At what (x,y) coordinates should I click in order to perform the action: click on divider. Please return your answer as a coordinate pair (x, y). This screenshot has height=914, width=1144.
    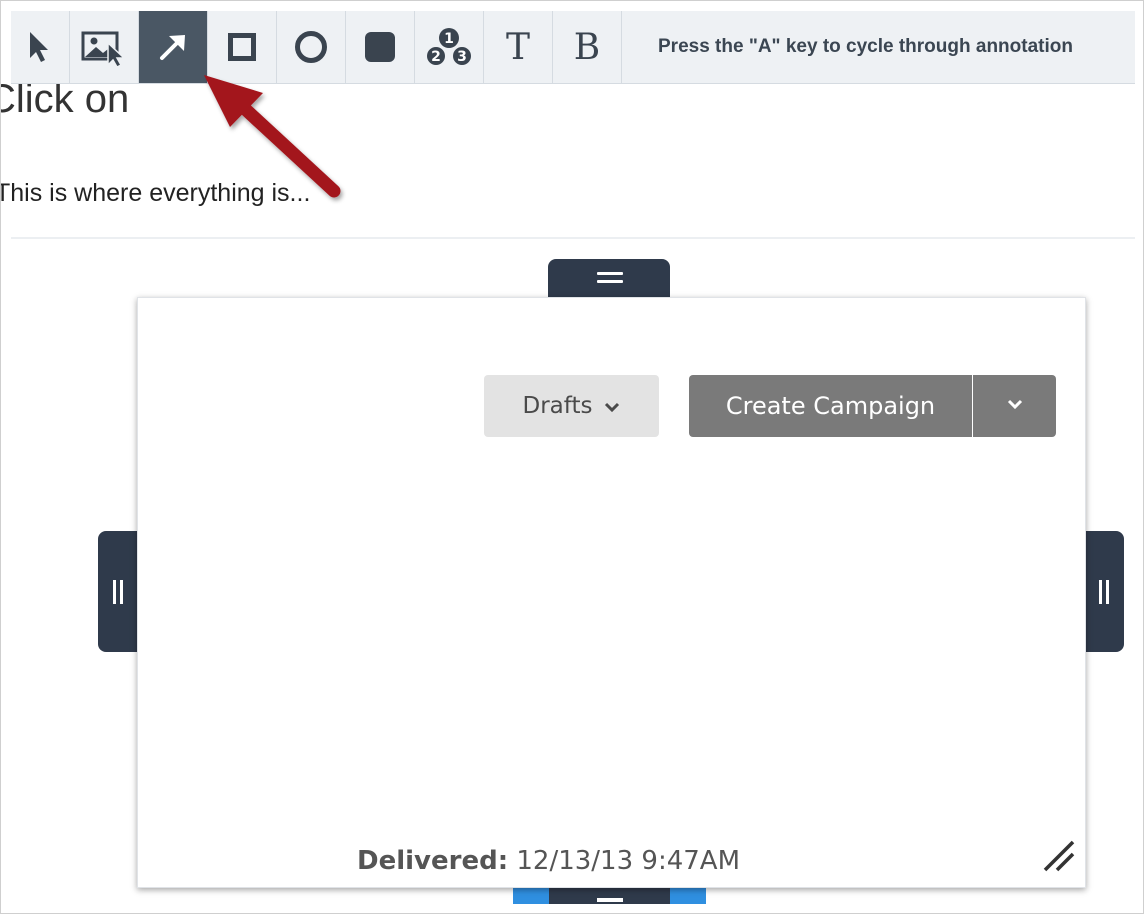
    Looking at the image, I should click on (573, 238).